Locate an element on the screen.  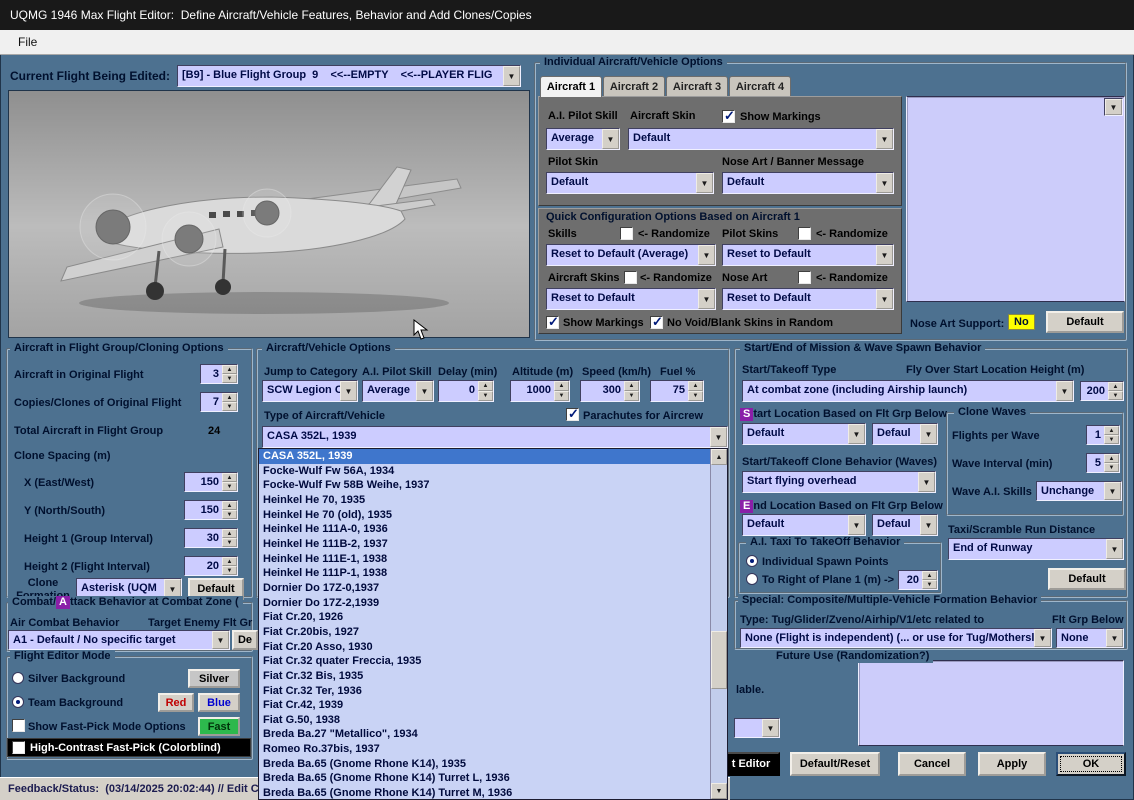
menu-file: File is located at coordinates (27, 42).